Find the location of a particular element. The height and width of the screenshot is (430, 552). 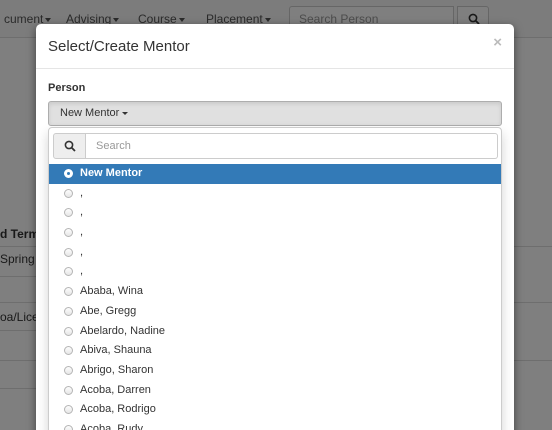

person-option-label: Acoba, Rodrigo is located at coordinates (118, 409).